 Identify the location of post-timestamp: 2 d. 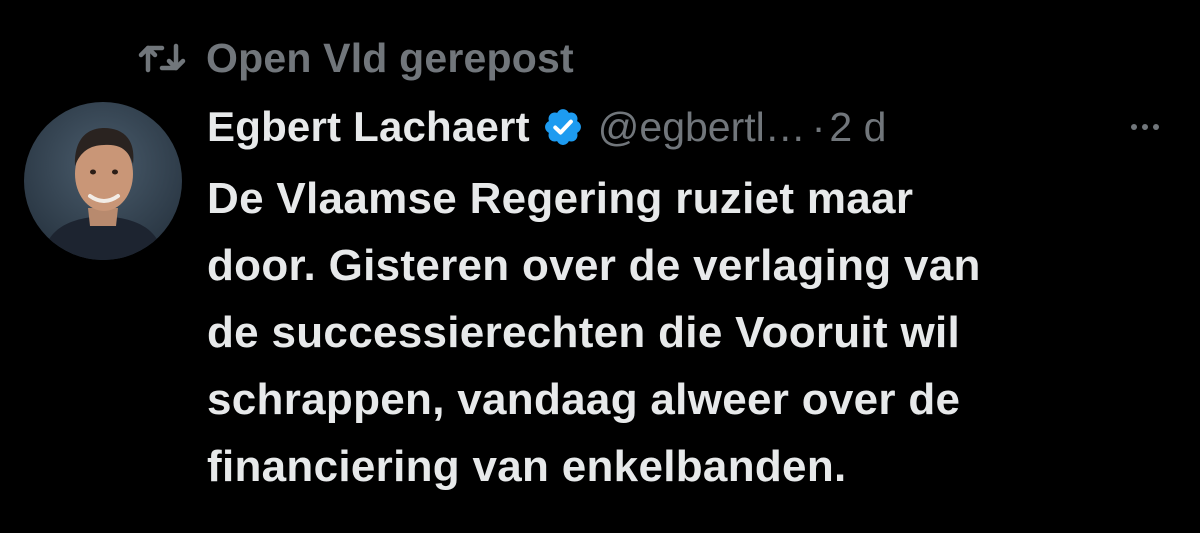
(857, 127).